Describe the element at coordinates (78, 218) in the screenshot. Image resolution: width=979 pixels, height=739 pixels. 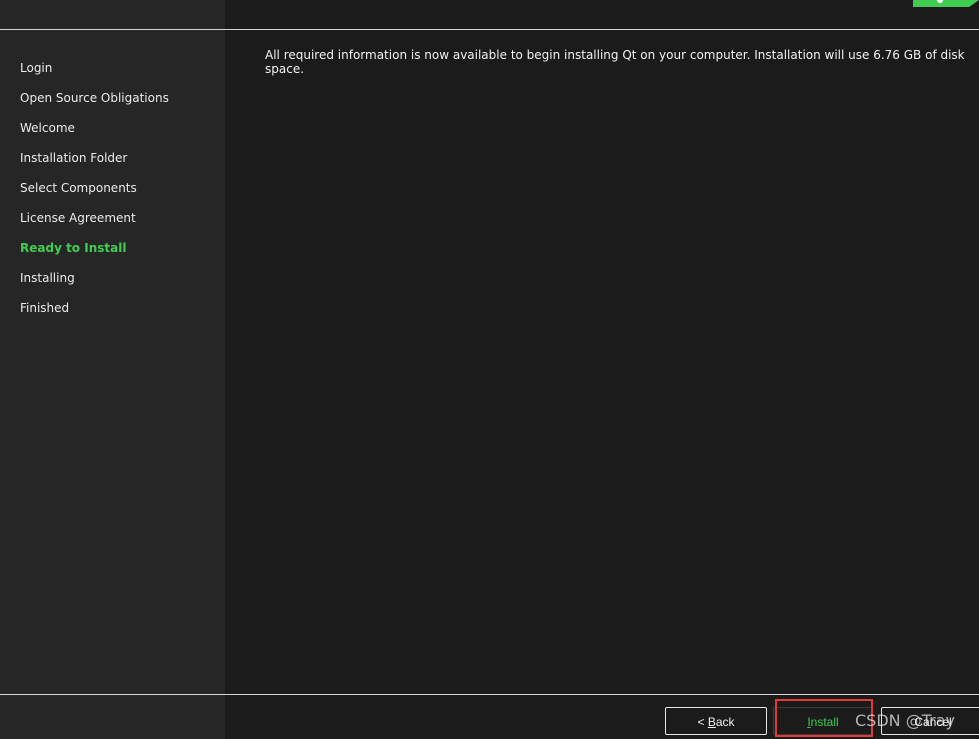
I see `step-license-agreement: License Agreement` at that location.